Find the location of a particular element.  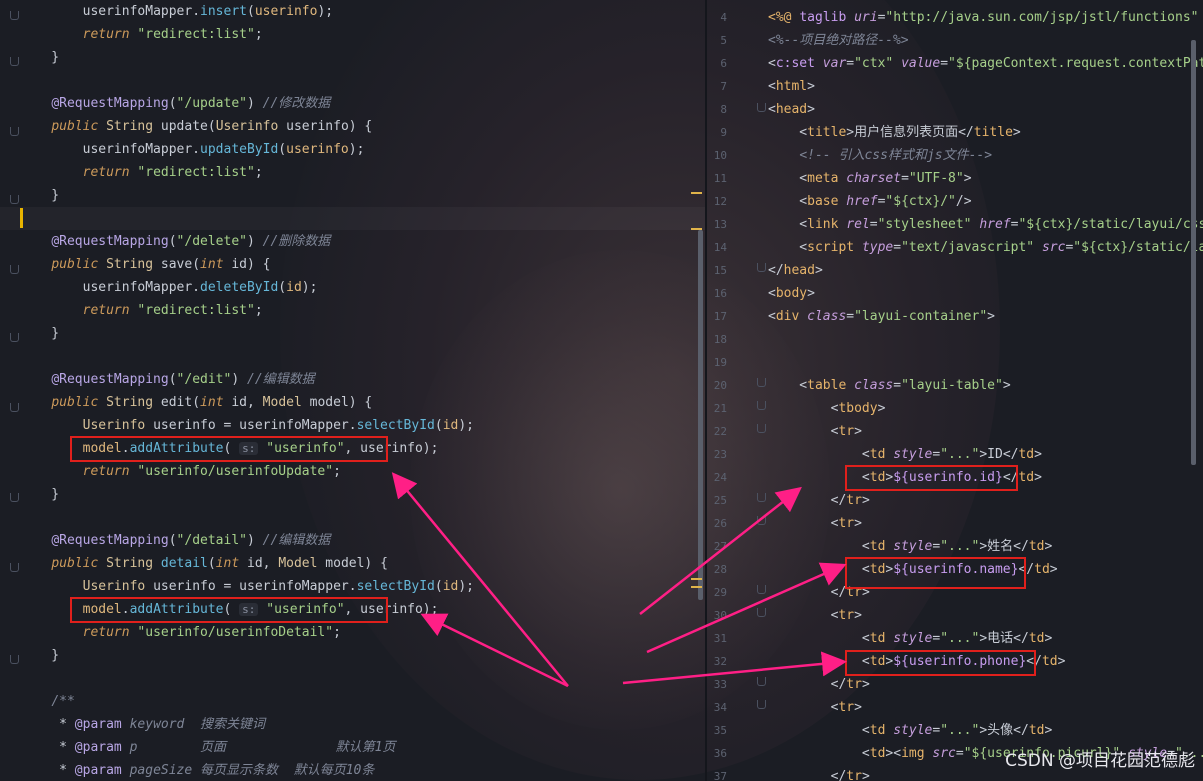

arrow-to-detail-addattribute is located at coordinates (494, 650).